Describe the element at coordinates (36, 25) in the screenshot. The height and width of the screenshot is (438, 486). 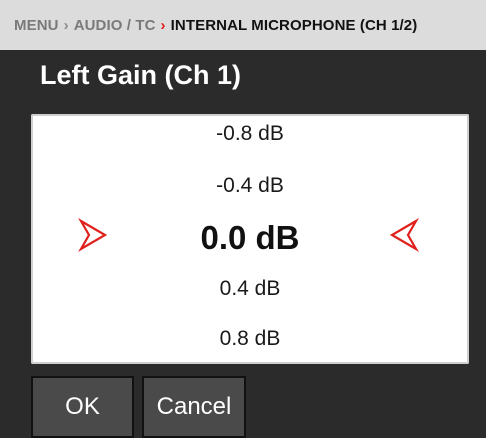
I see `breadcrumb-item-menu: MENU` at that location.